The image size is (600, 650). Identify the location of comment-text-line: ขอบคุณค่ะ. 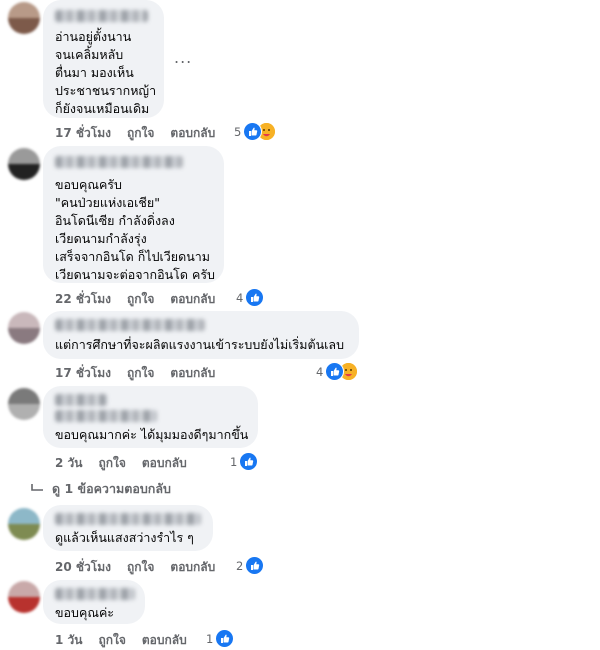
(85, 612).